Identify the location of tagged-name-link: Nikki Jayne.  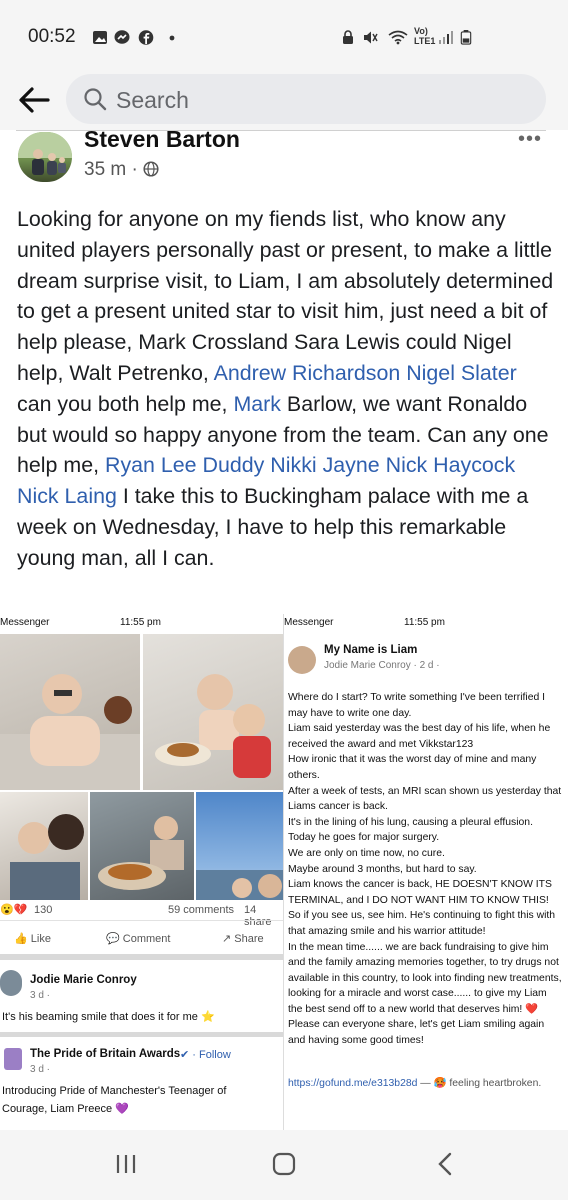
(324, 465).